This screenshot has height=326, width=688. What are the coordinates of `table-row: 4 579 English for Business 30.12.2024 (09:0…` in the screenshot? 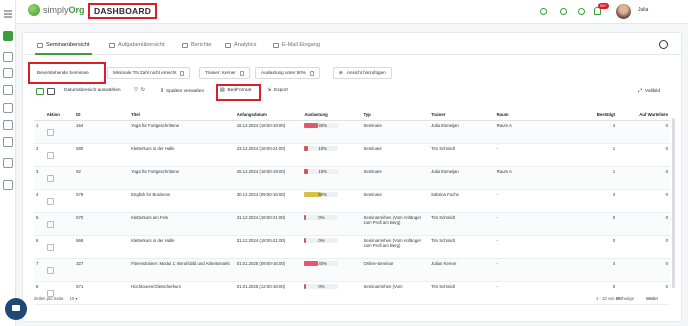 It's located at (352, 201).